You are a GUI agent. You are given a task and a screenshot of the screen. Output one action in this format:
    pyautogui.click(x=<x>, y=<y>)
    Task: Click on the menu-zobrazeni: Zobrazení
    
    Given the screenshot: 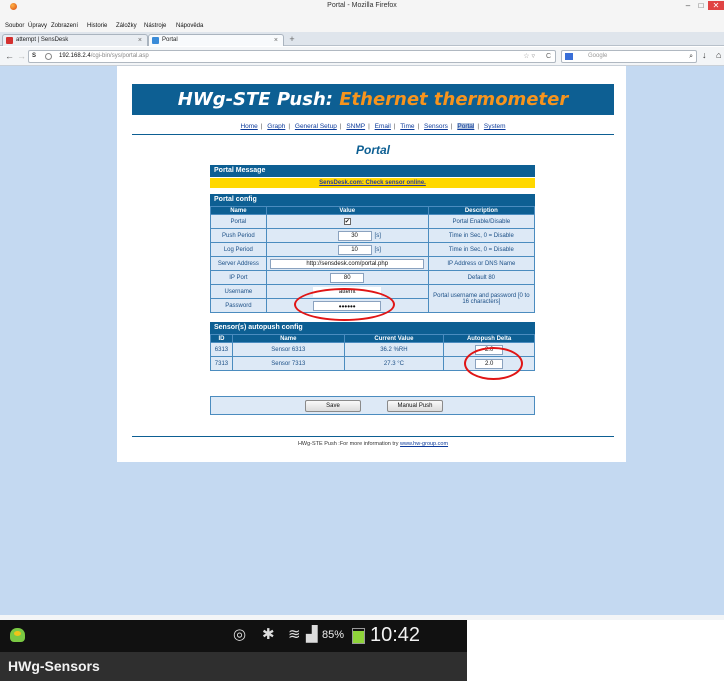 What is the action you would take?
    pyautogui.click(x=64, y=26)
    